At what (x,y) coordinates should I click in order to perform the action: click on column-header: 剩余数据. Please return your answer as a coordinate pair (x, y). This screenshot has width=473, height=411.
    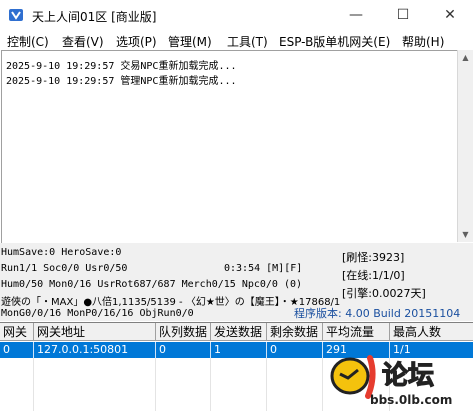
    Looking at the image, I should click on (295, 332).